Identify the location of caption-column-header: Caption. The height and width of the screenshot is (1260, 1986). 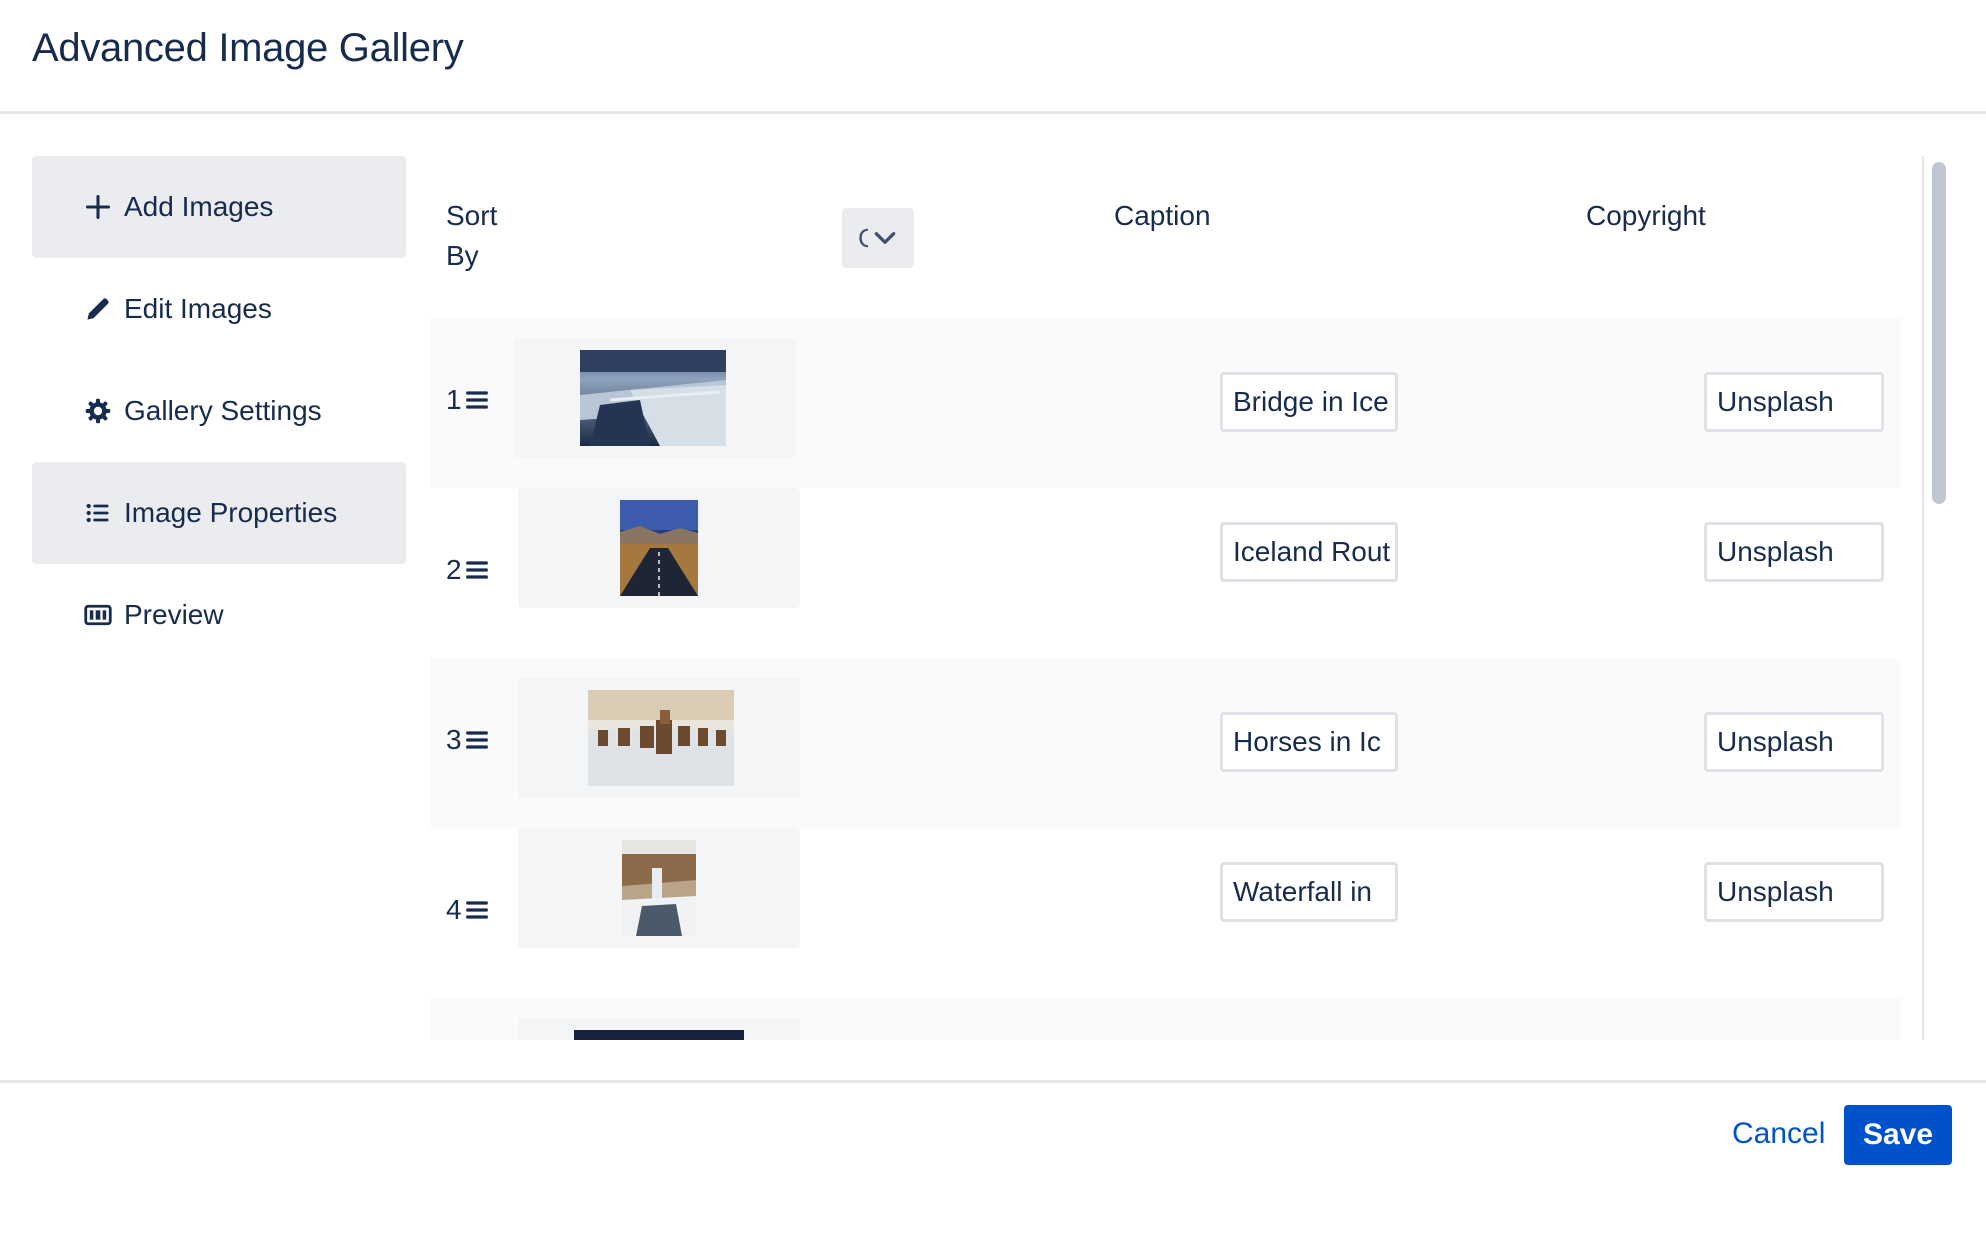
(1162, 215).